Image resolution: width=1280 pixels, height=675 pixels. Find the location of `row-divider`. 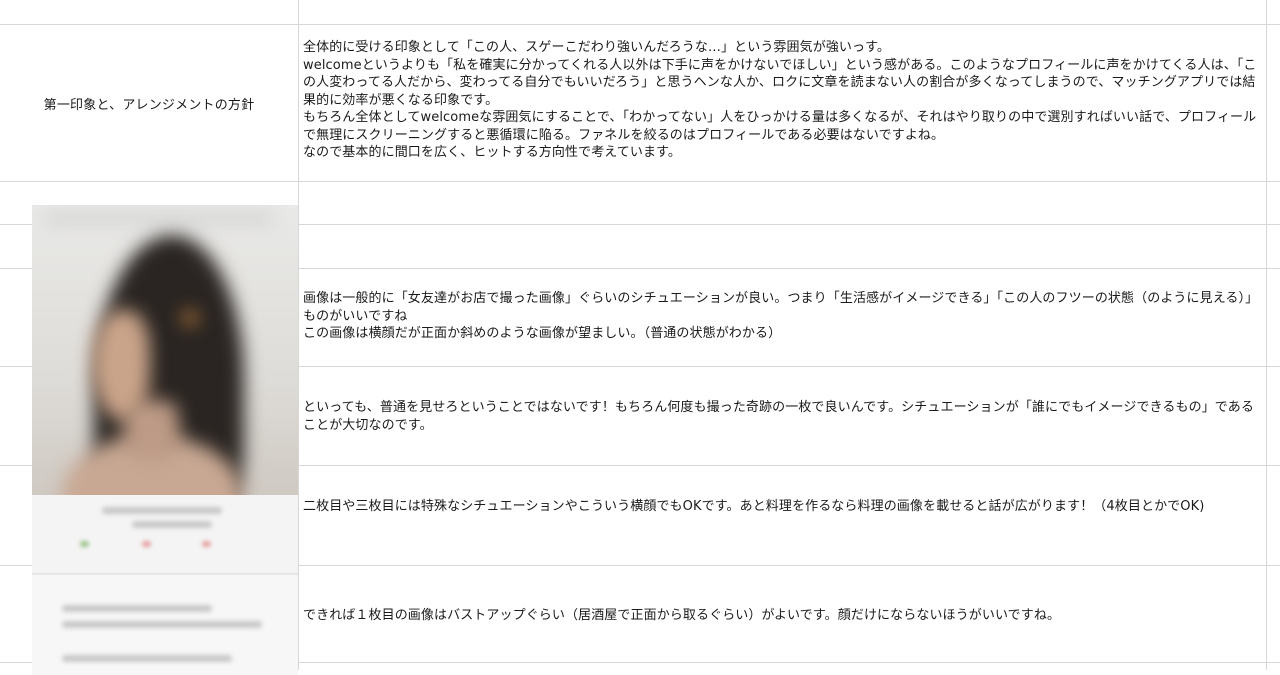

row-divider is located at coordinates (640, 181).